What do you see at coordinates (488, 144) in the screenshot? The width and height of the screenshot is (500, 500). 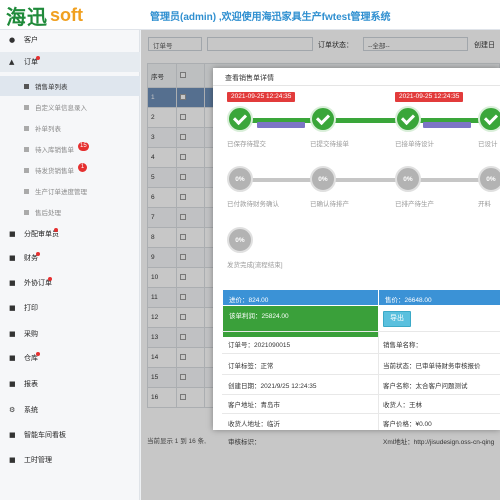 I see `step-label: 已设计` at bounding box center [488, 144].